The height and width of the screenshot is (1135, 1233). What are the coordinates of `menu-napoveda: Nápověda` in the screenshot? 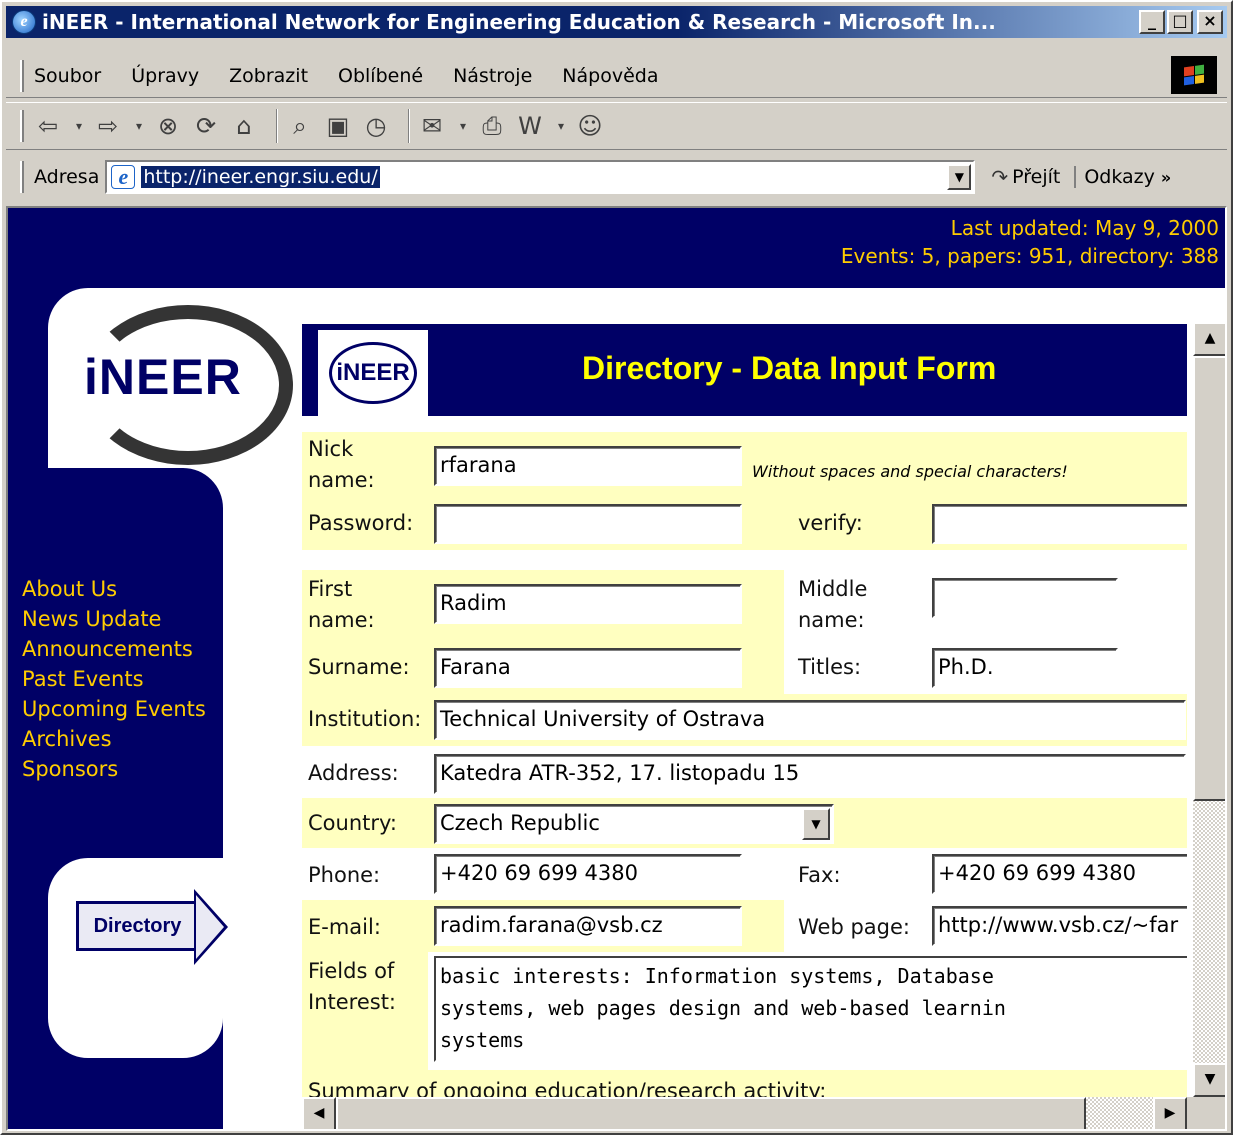 It's located at (610, 76).